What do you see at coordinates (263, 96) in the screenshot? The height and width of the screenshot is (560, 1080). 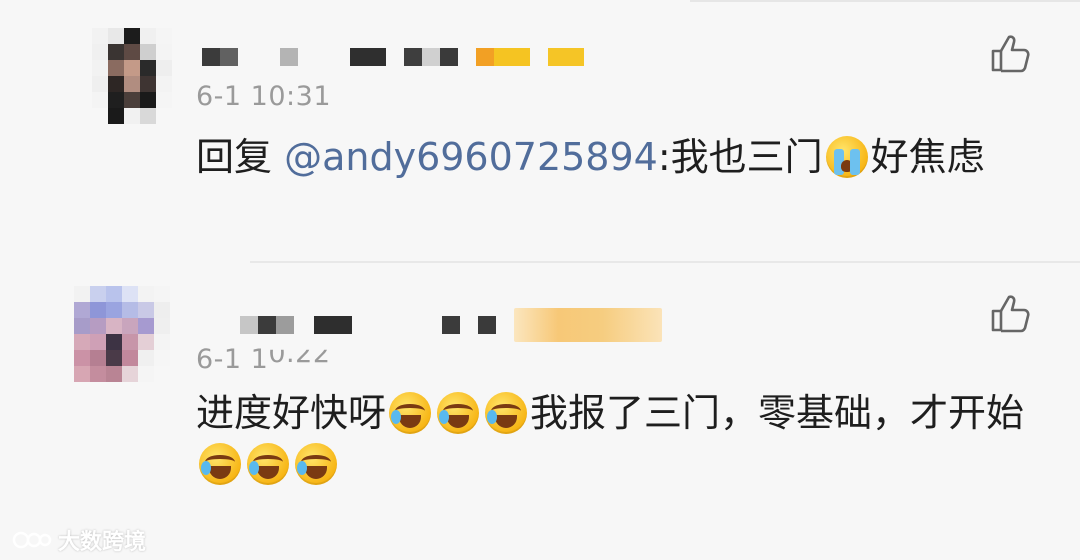 I see `comment-timestamp: 6-1 10:31` at bounding box center [263, 96].